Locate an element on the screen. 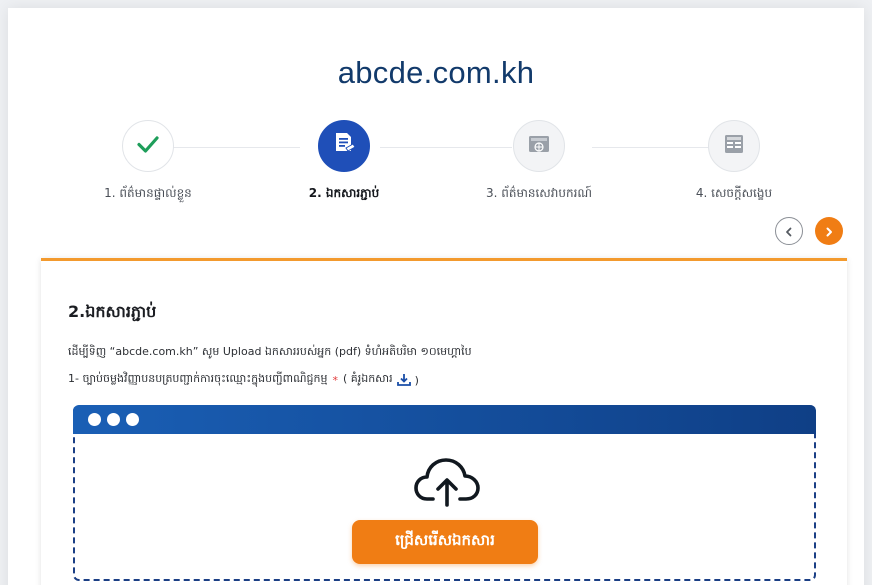  required-marker: * is located at coordinates (335, 380).